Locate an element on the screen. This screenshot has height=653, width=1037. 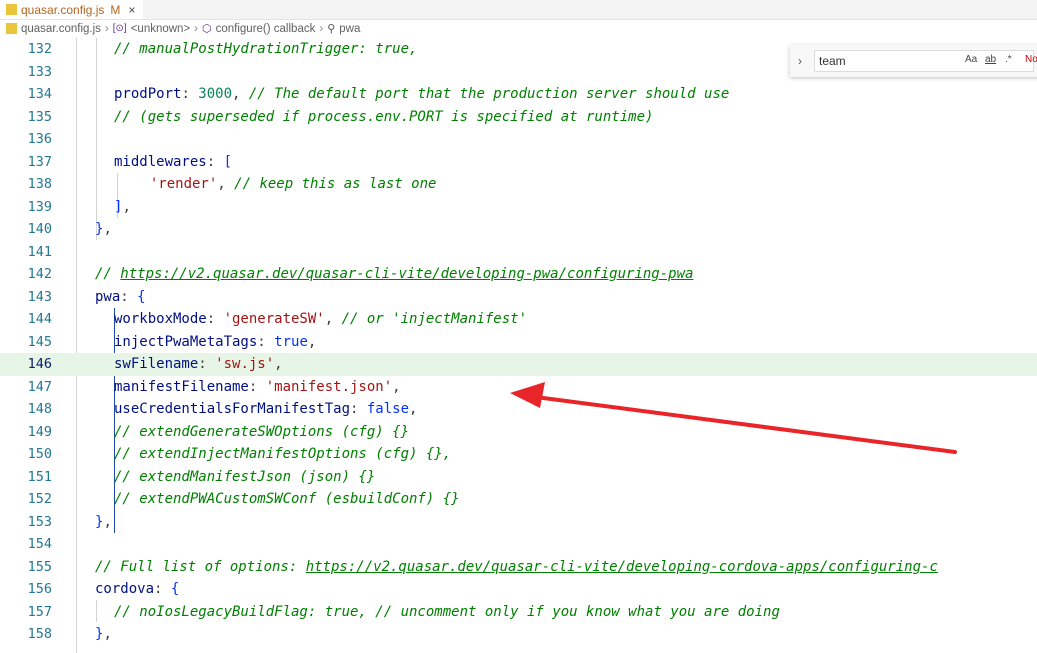
line-number: 144 is located at coordinates (39, 319).